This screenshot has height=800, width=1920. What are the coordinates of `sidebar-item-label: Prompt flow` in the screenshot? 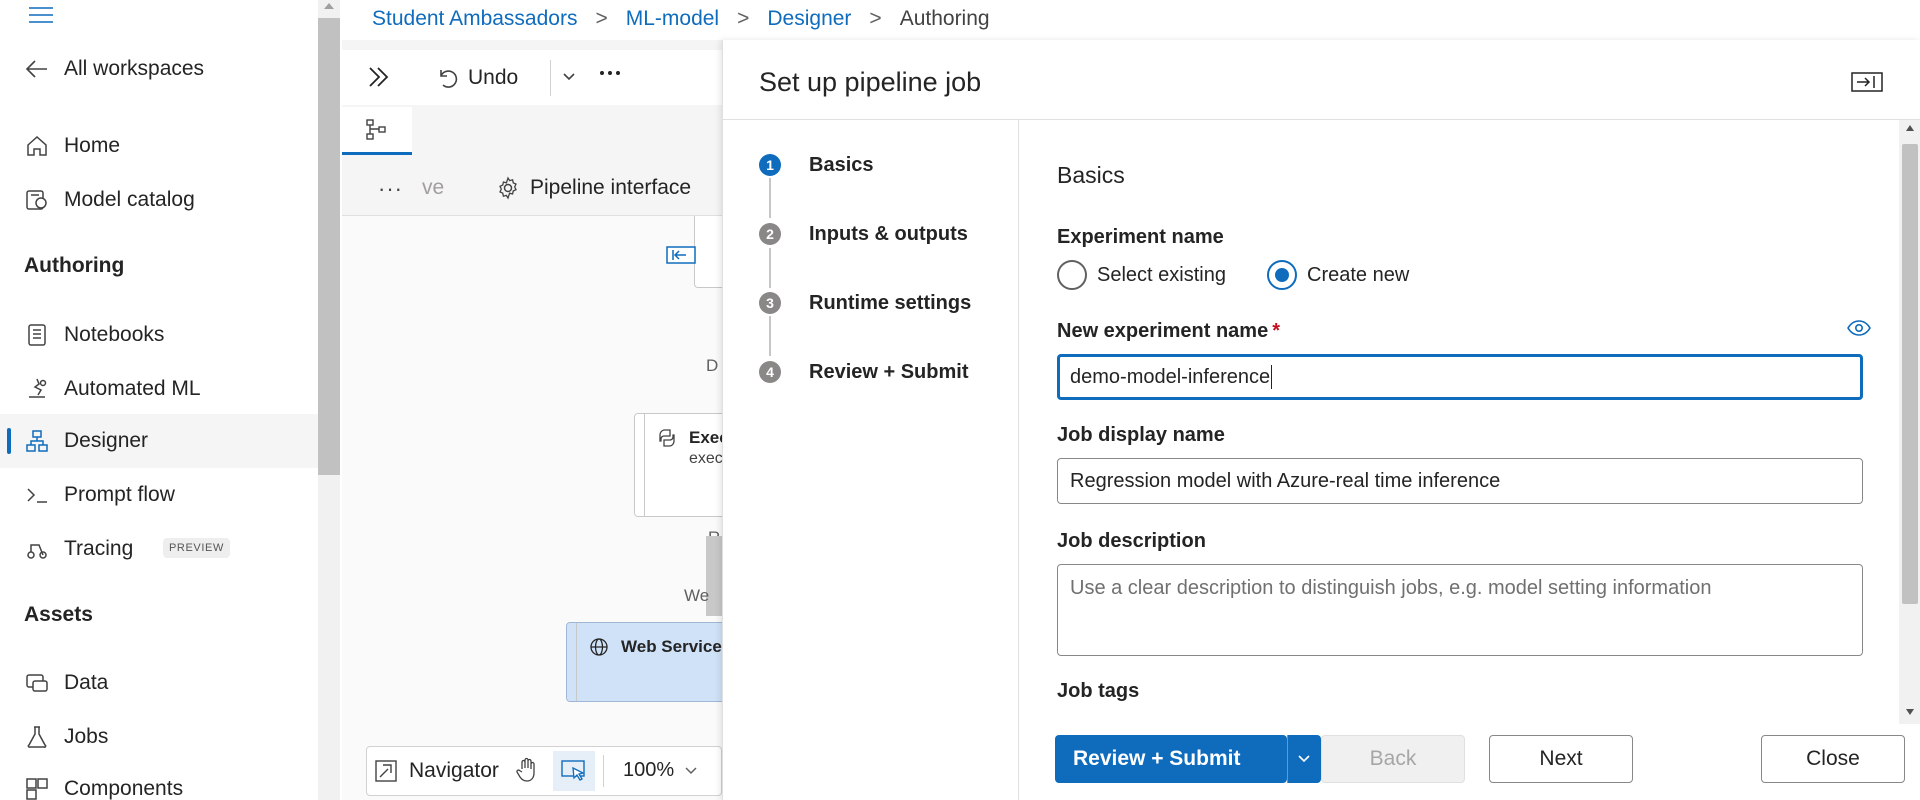 It's located at (119, 494).